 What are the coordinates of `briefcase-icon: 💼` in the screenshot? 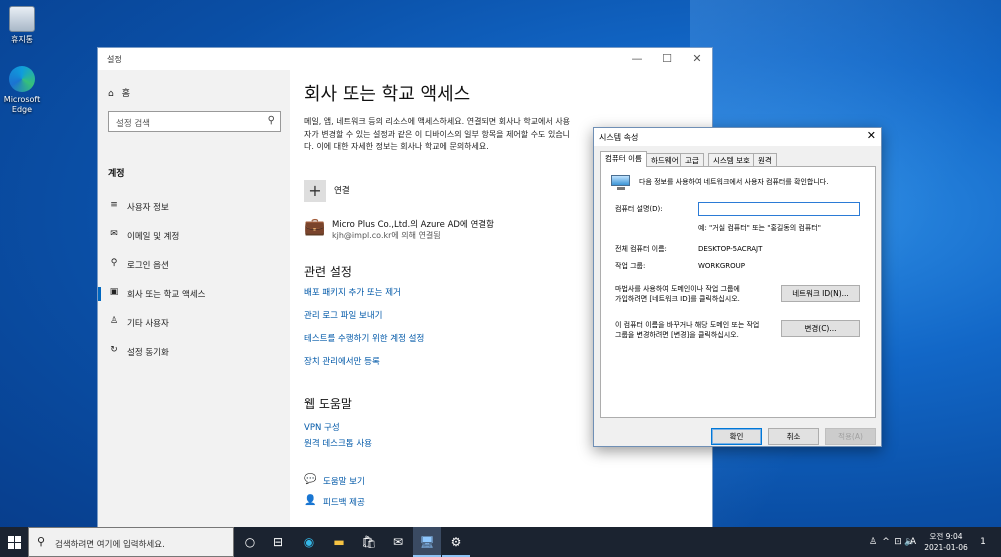 It's located at (315, 227).